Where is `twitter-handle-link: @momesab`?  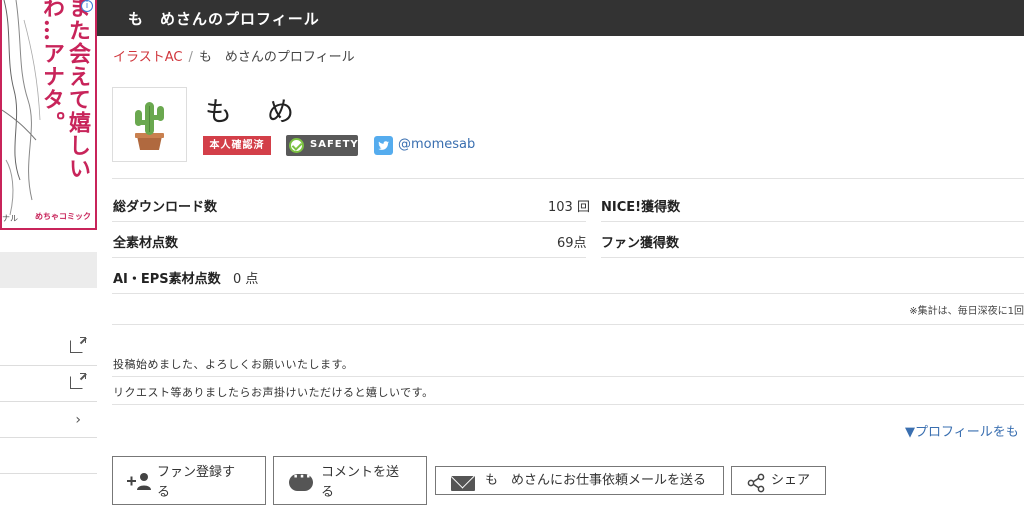
twitter-handle-link: @momesab is located at coordinates (436, 144).